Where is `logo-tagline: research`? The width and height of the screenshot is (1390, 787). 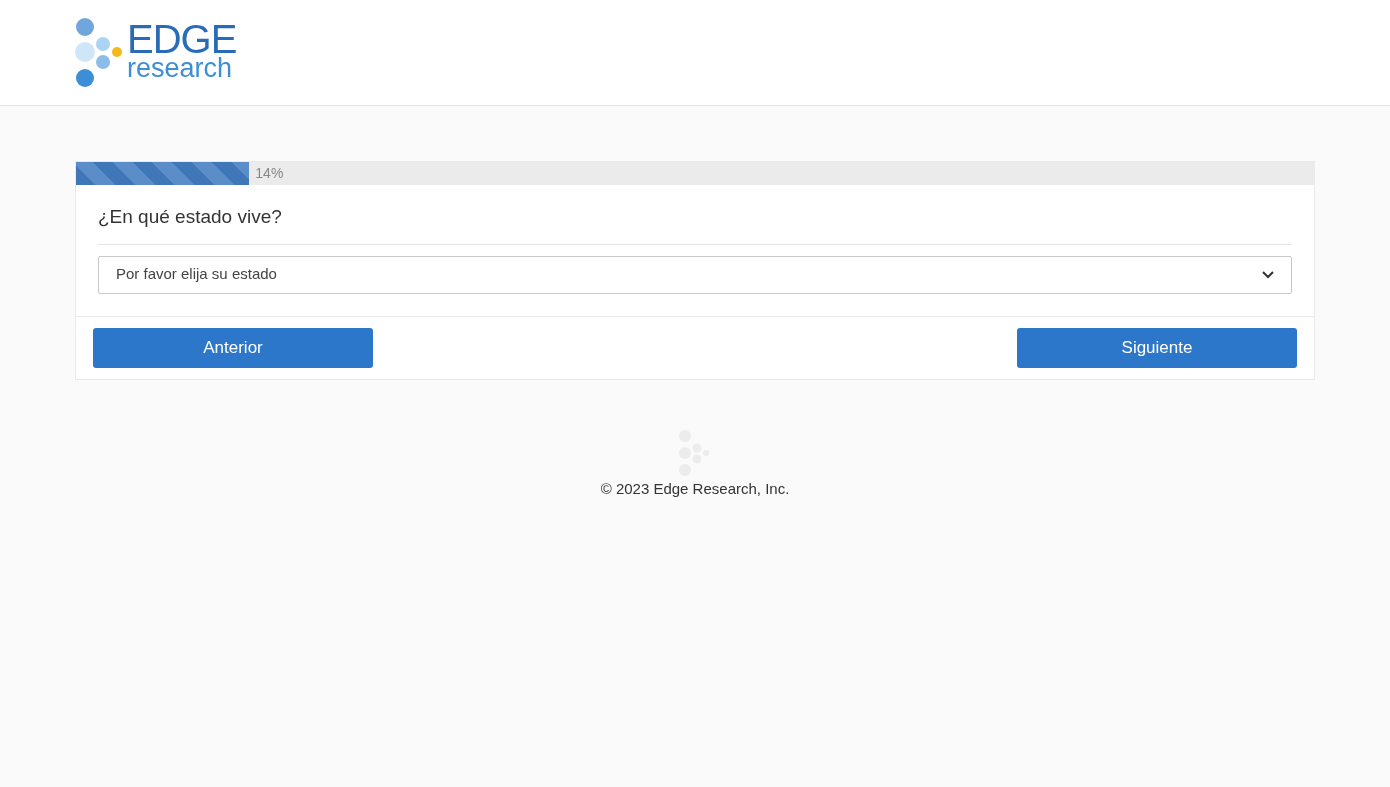
logo-tagline: research is located at coordinates (180, 68).